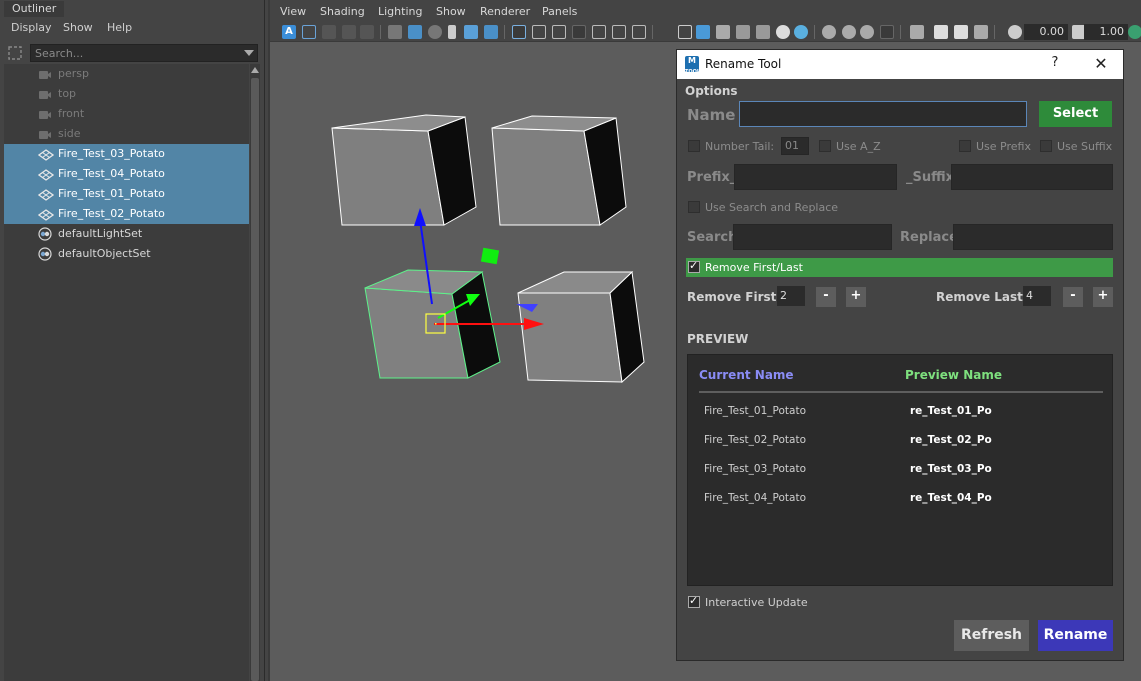 This screenshot has height=681, width=1141. What do you see at coordinates (1073, 297) in the screenshot?
I see `remove-last-minus-button: -` at bounding box center [1073, 297].